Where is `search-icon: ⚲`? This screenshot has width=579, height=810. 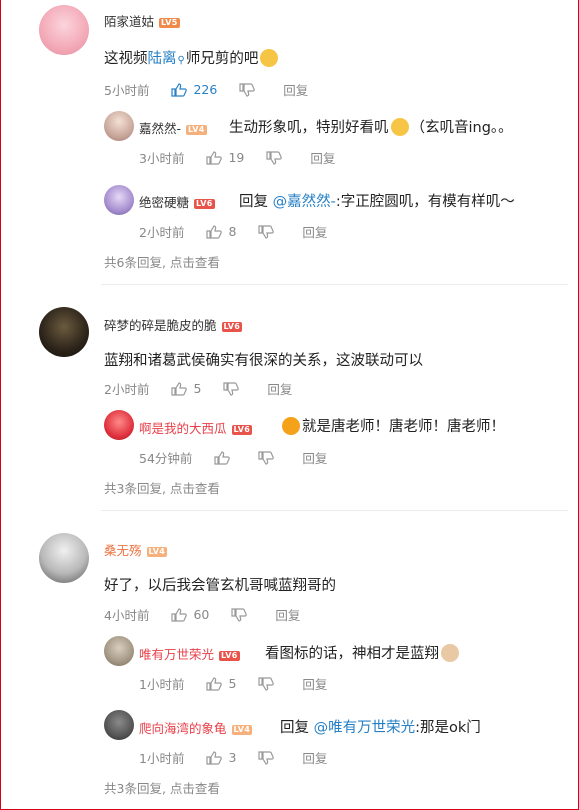
search-icon: ⚲ is located at coordinates (181, 60).